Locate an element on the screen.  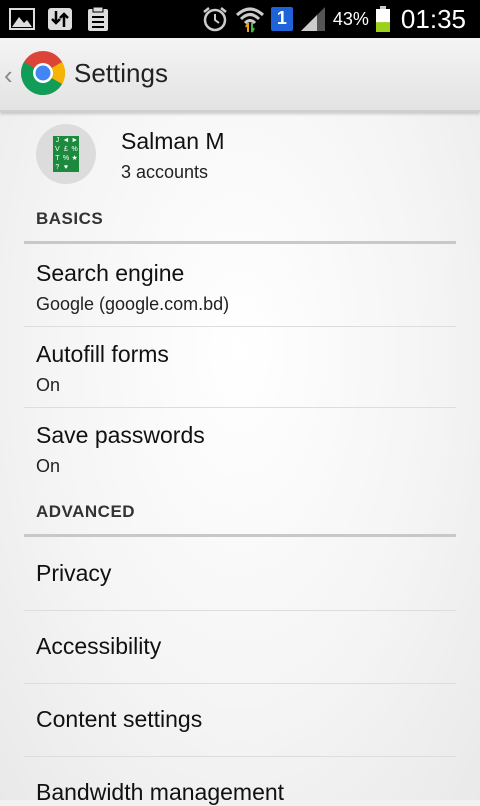
battery-icon is located at coordinates (382, 19).